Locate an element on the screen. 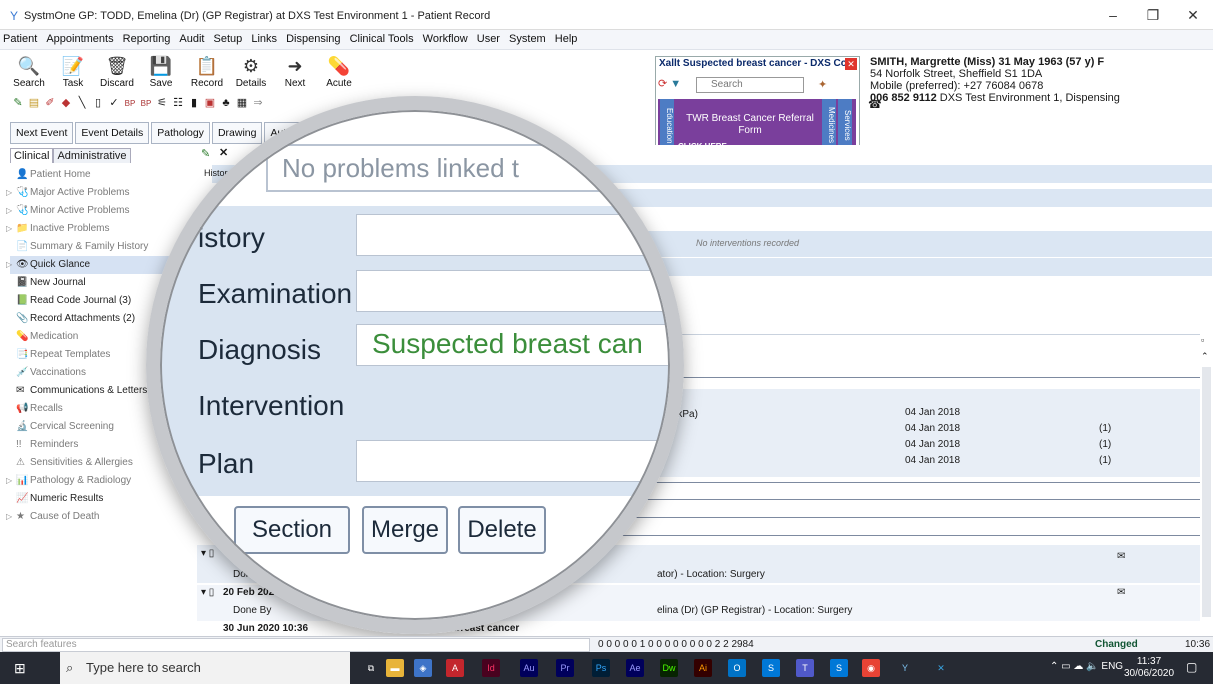 The image size is (1213, 684). problem-icon: ✎ is located at coordinates (18, 102).